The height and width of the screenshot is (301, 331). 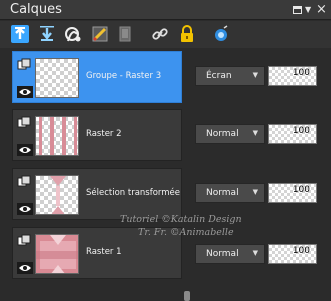 I want to click on scrollbar-handle, so click(x=187, y=296).